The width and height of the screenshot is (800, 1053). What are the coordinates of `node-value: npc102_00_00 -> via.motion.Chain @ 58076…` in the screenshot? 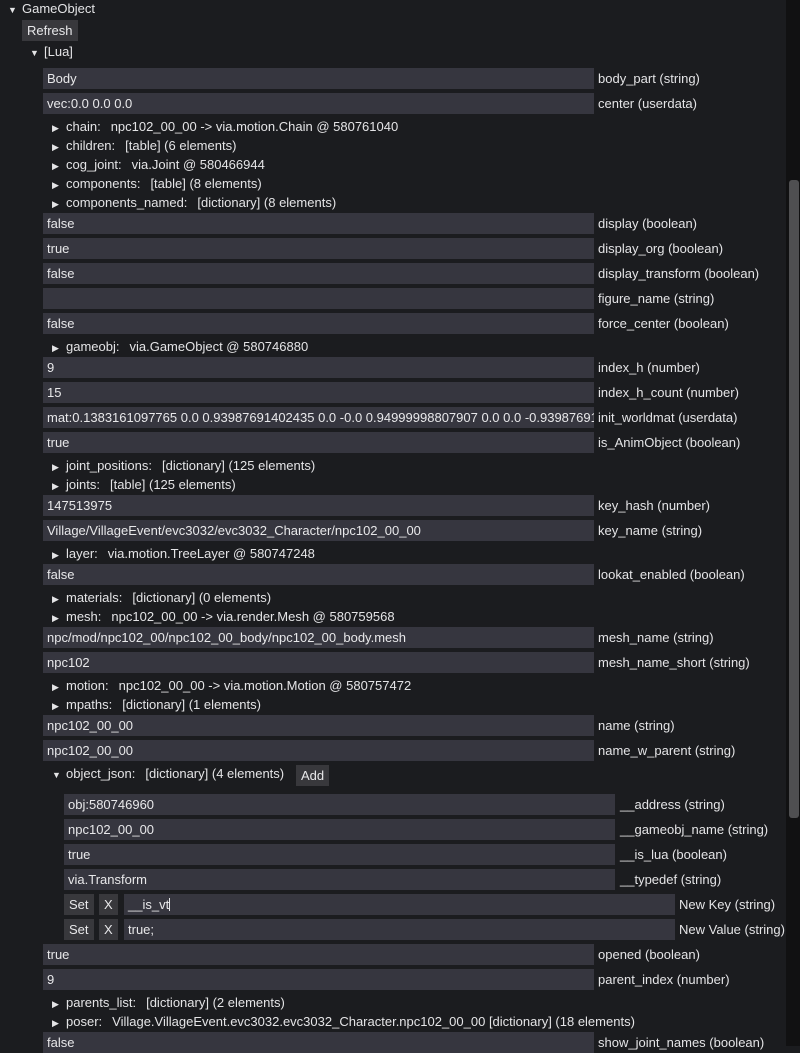 It's located at (254, 126).